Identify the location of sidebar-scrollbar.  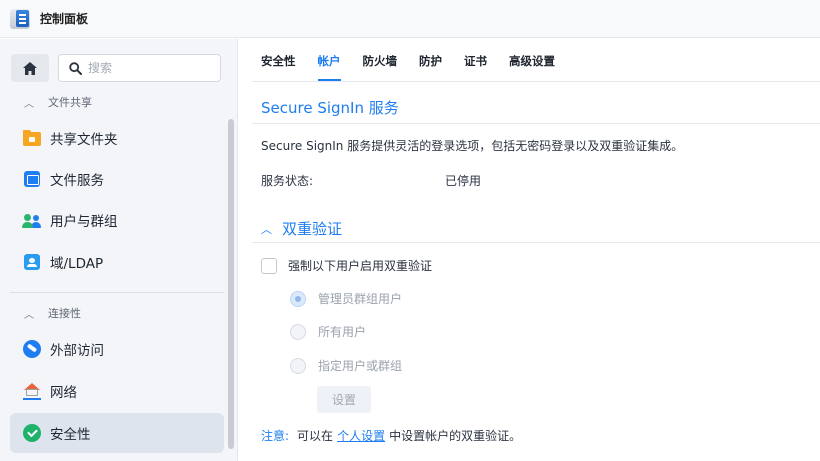
(231, 284).